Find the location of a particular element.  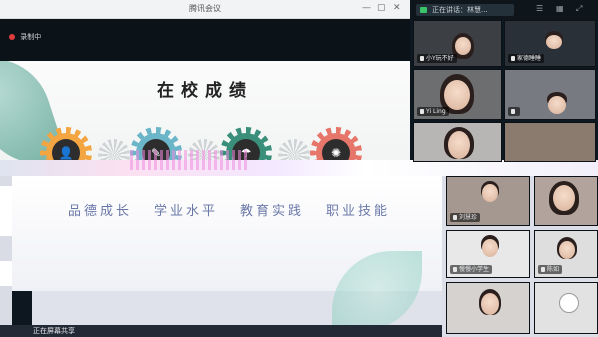

list-icon: ☰ is located at coordinates (539, 8).